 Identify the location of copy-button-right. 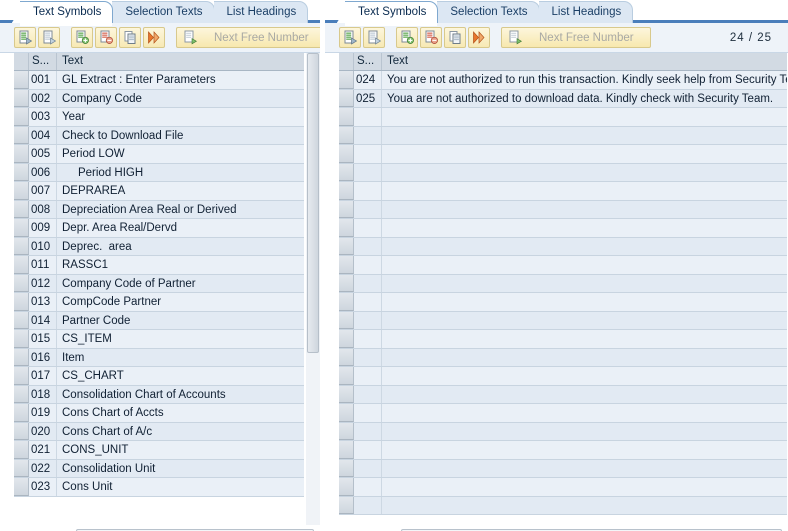
(455, 37).